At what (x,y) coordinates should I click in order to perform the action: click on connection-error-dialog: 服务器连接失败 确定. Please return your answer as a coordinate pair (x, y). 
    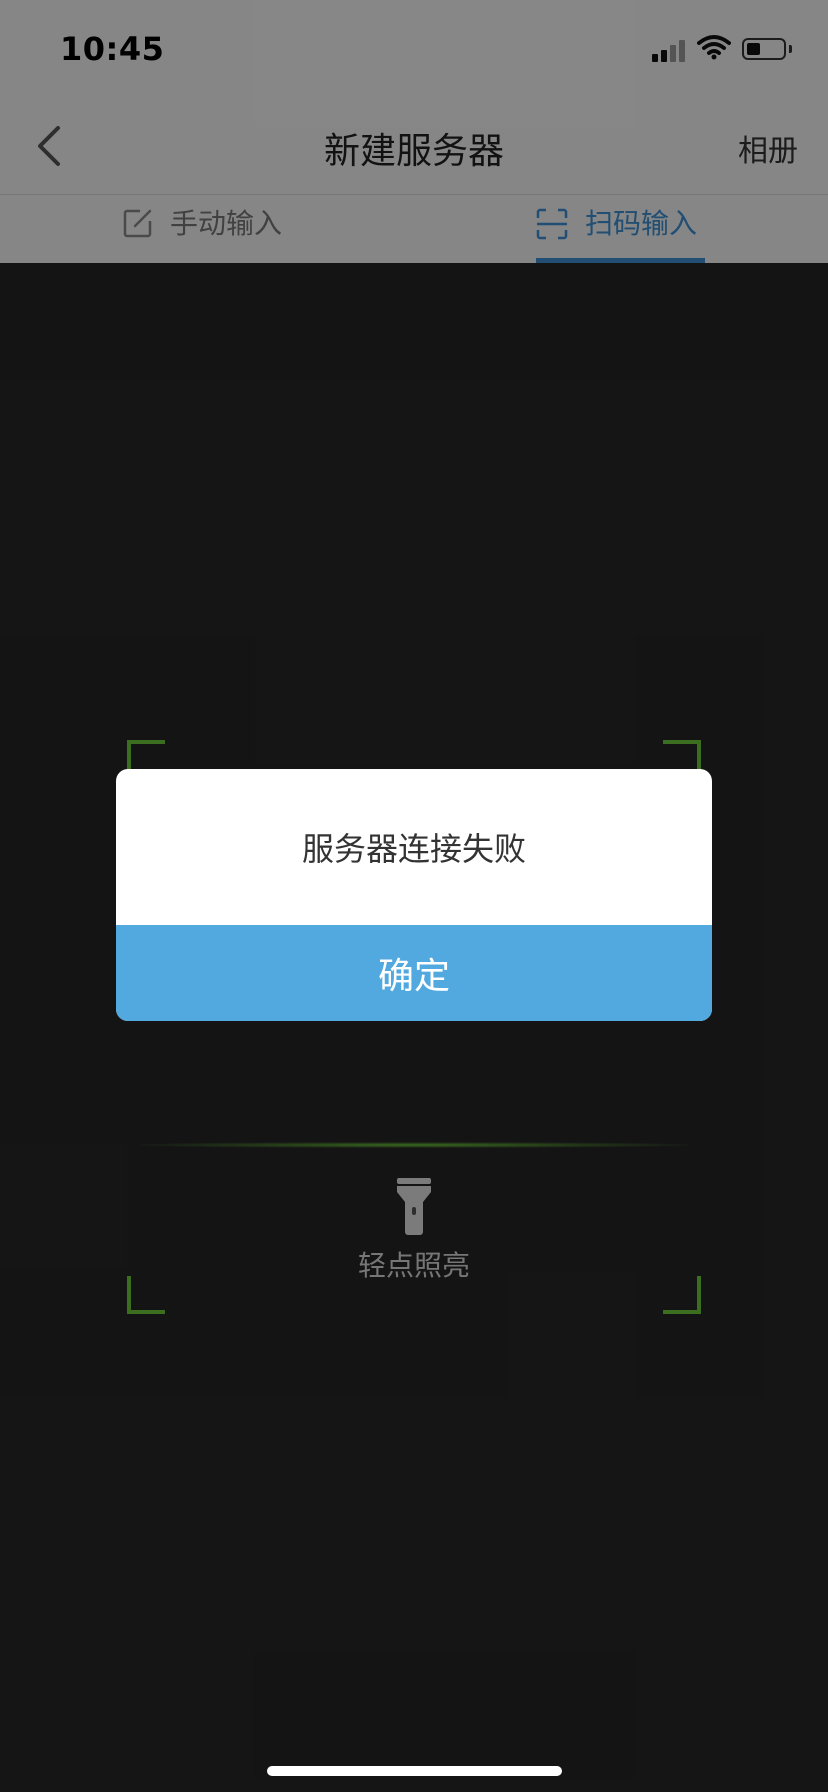
    Looking at the image, I should click on (414, 895).